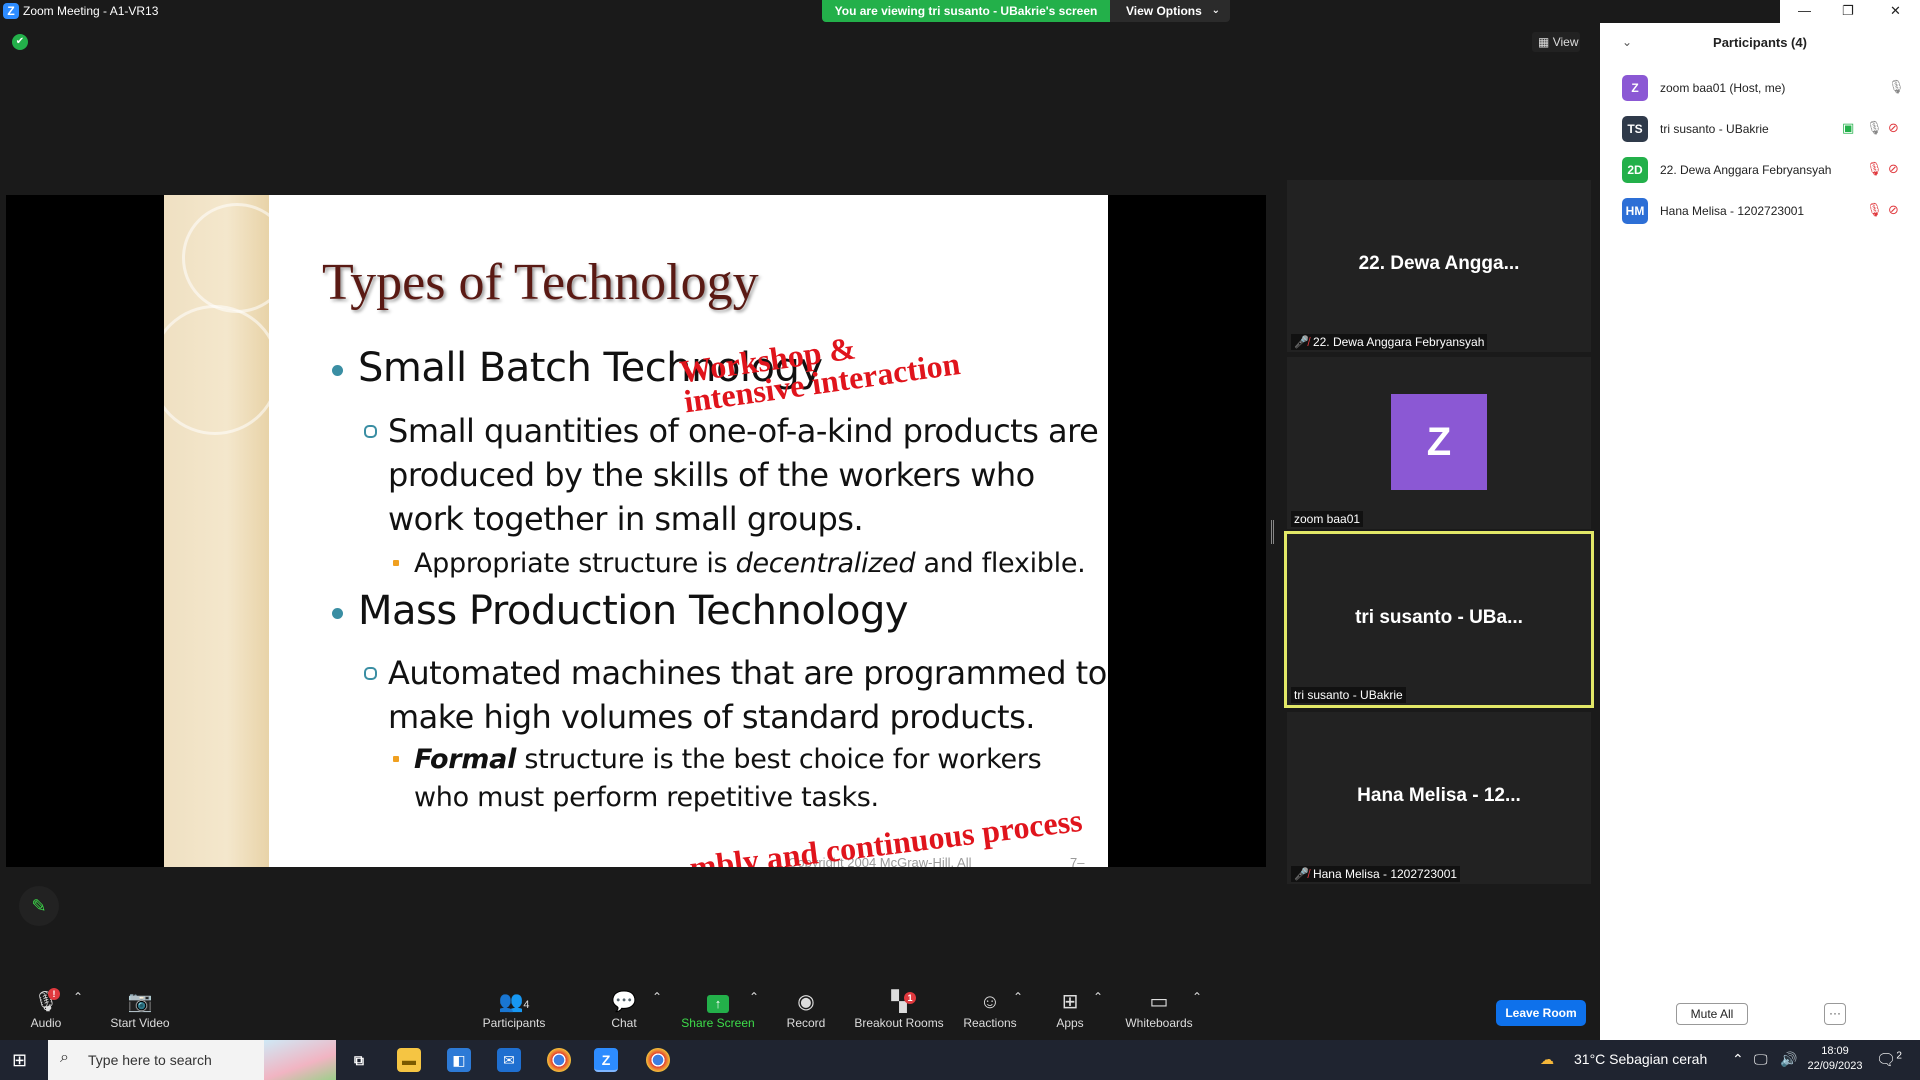  Describe the element at coordinates (718, 1010) in the screenshot. I see `share-screen-button: ↑ Share Screen` at that location.